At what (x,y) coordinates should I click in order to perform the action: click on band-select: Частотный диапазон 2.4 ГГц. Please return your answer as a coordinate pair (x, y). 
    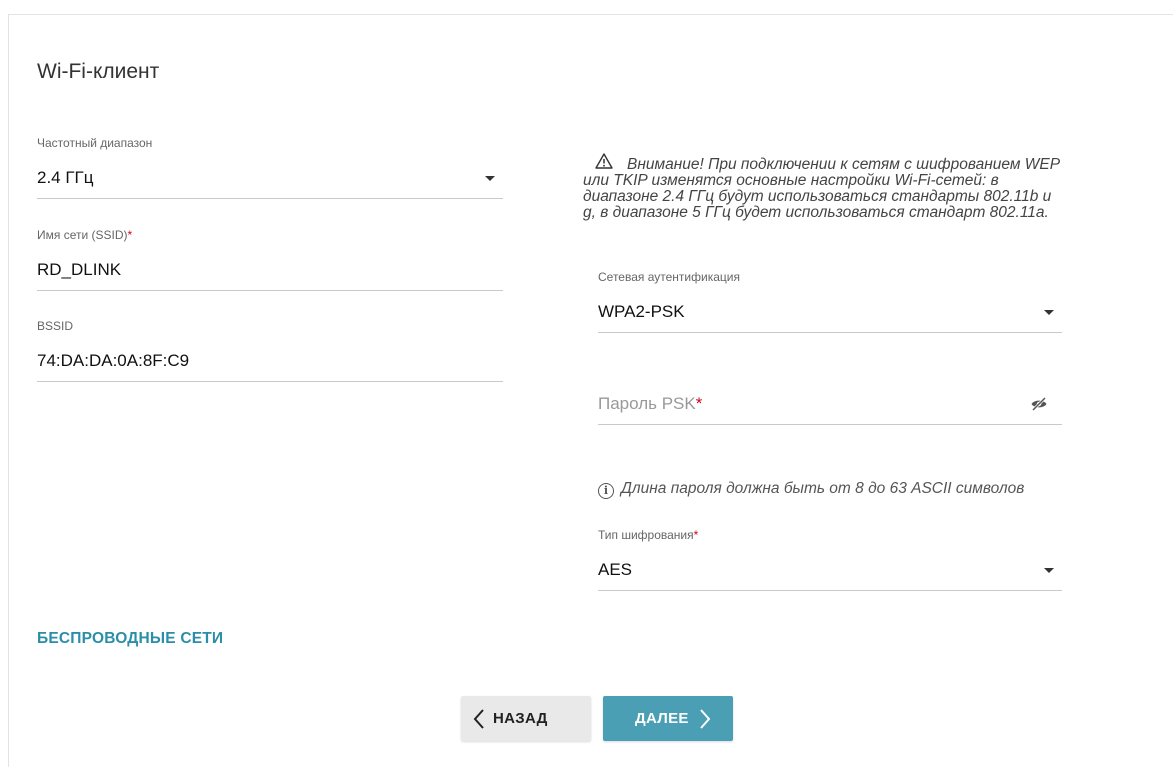
    Looking at the image, I should click on (270, 168).